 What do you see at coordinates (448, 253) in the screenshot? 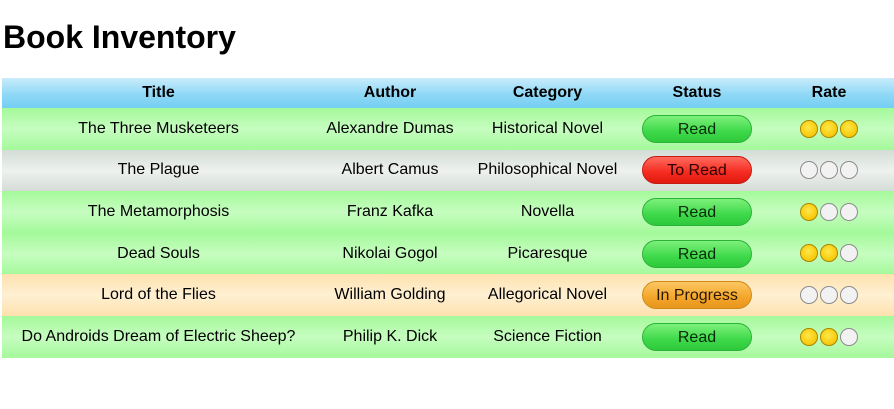
I see `table-row: Dead Souls Nikolai Gogol Picaresque Read` at bounding box center [448, 253].